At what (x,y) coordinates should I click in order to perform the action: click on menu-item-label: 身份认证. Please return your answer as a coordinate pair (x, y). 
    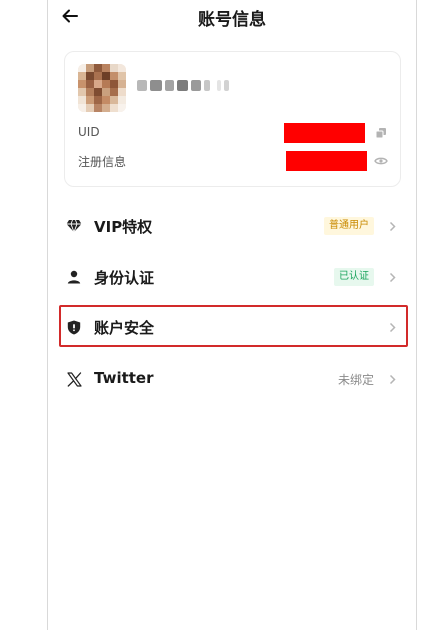
    Looking at the image, I should click on (124, 278).